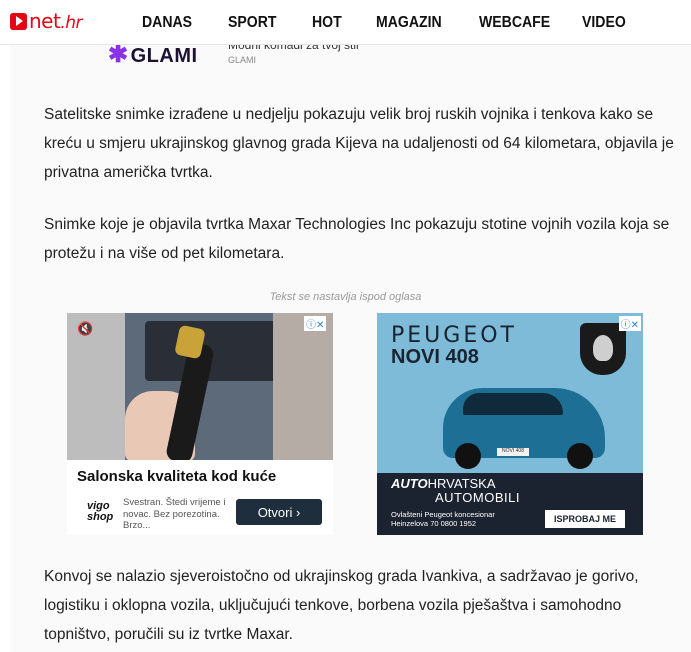 Image resolution: width=691 pixels, height=652 pixels. Describe the element at coordinates (477, 497) in the screenshot. I see `dealer-line2: AUTOMOBILI` at that location.